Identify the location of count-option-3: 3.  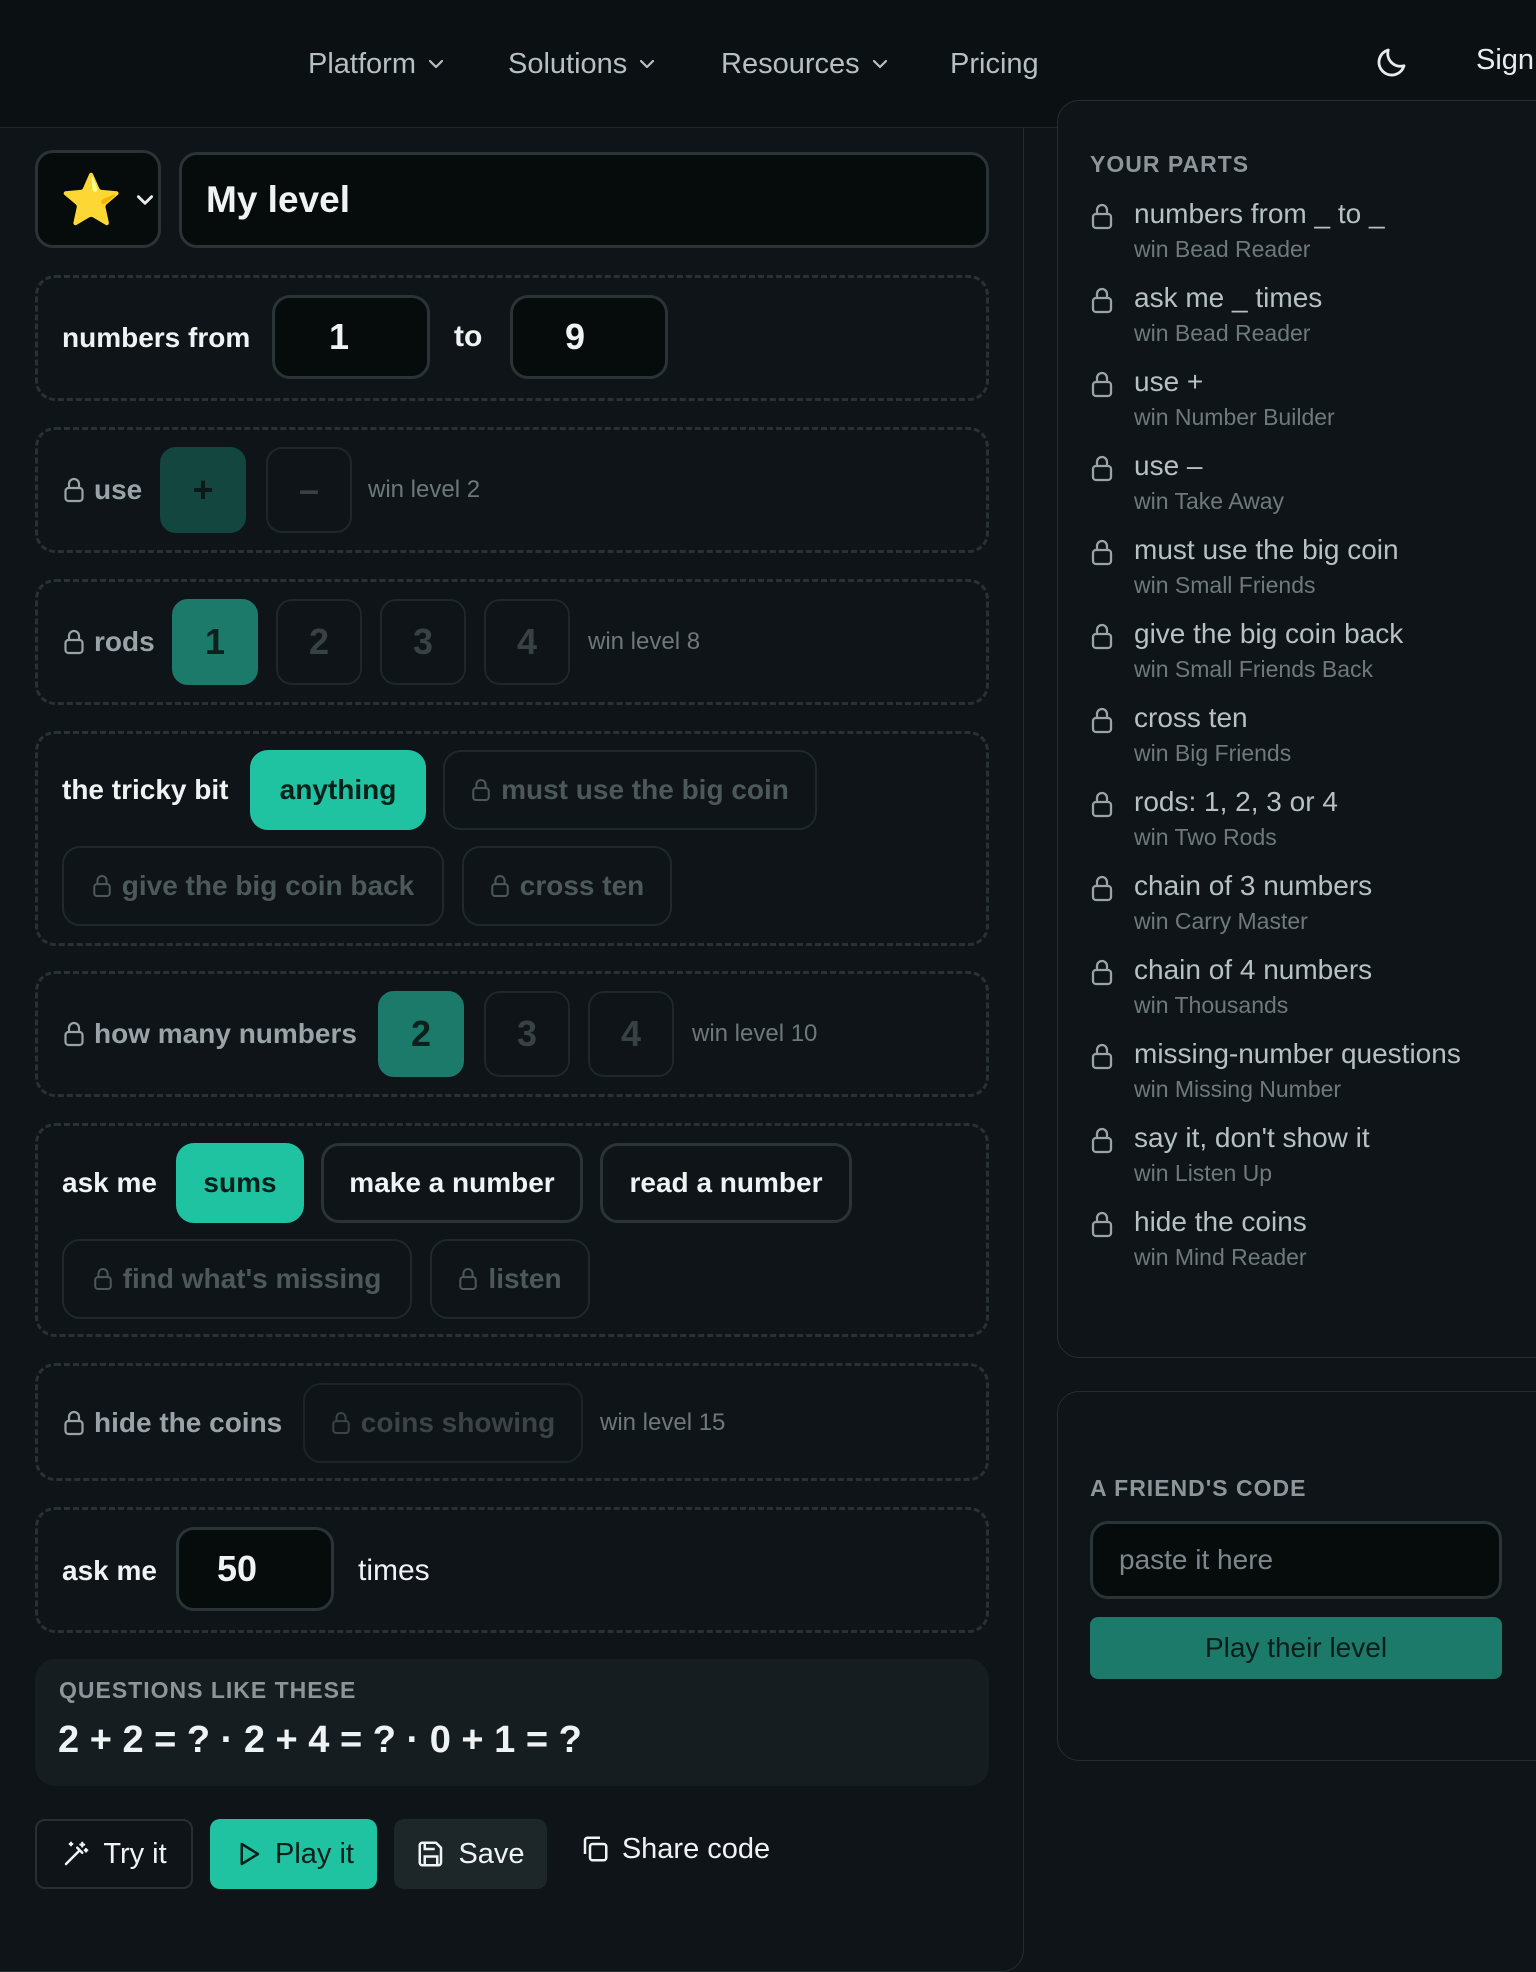
(527, 1034).